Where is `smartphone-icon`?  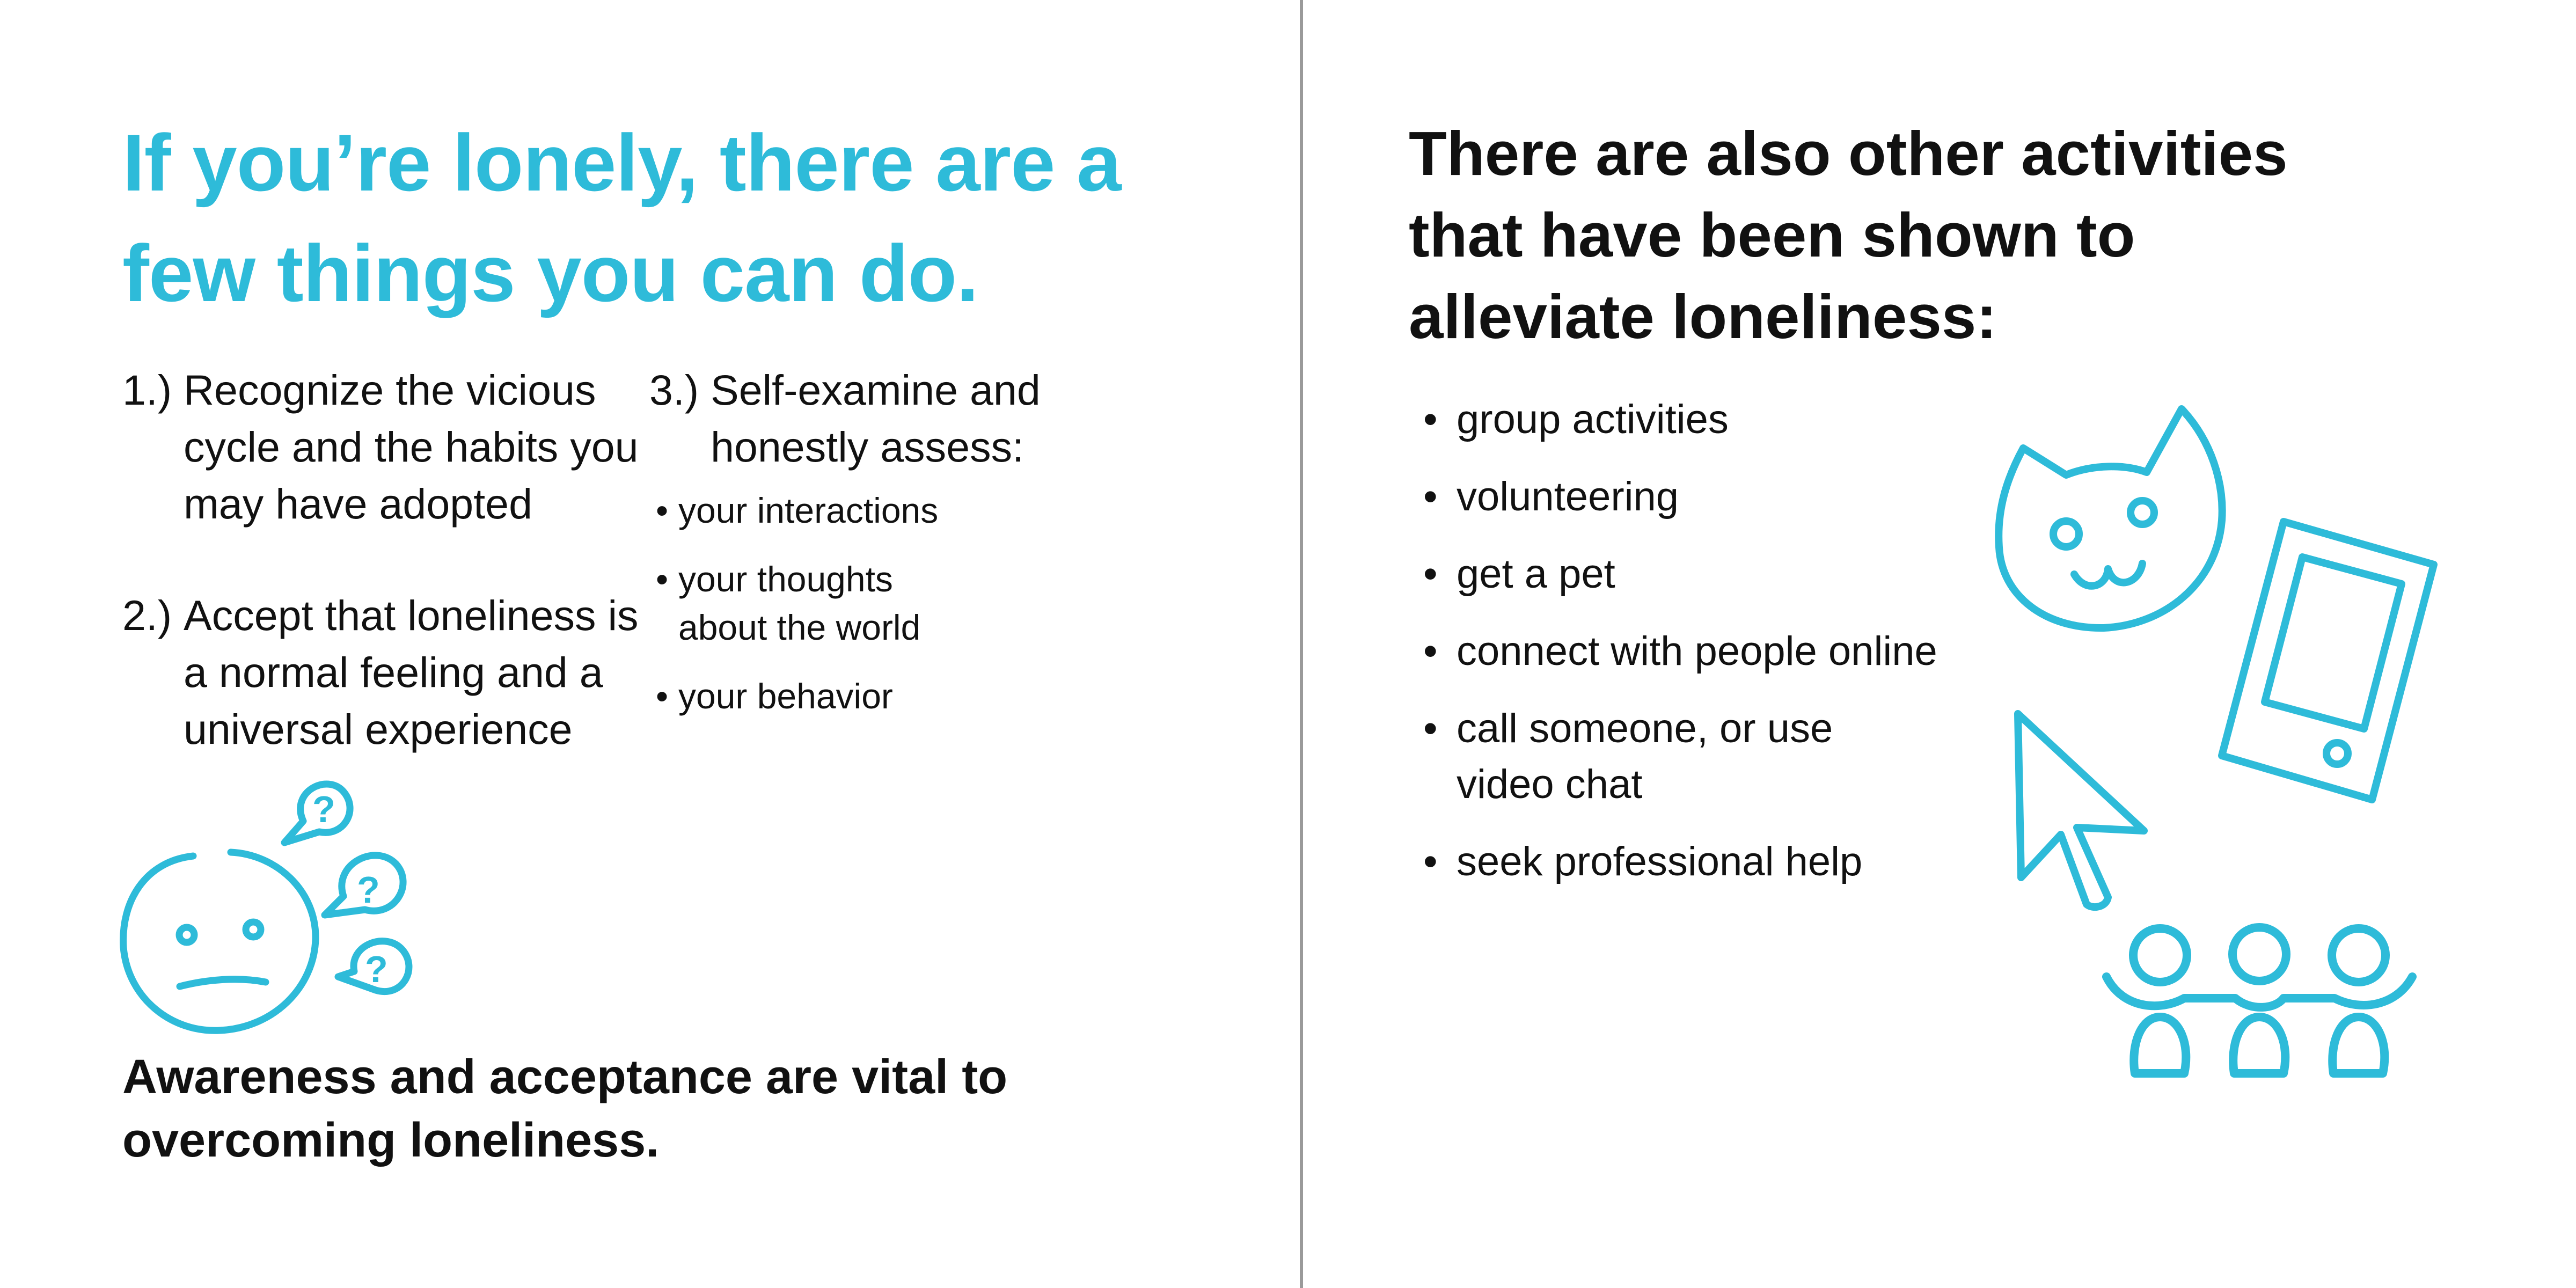
smartphone-icon is located at coordinates (2329, 660).